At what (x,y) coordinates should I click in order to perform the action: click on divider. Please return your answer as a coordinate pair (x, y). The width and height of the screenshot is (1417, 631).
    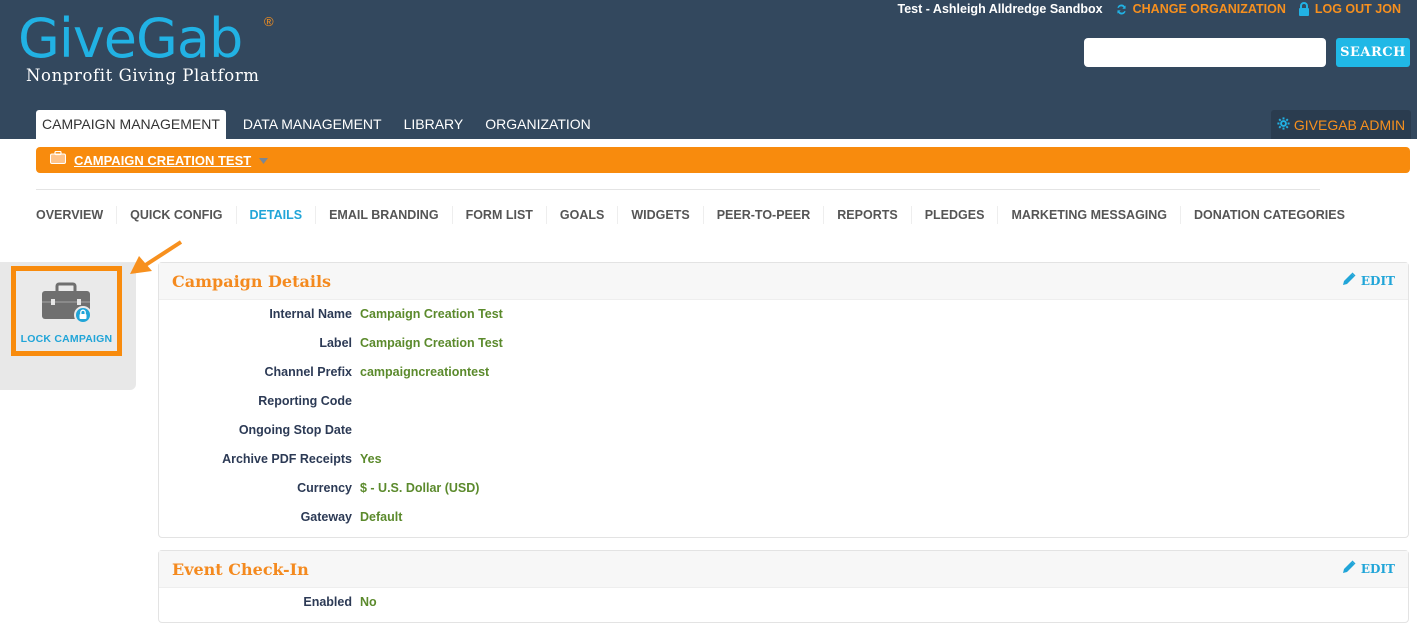
    Looking at the image, I should click on (678, 189).